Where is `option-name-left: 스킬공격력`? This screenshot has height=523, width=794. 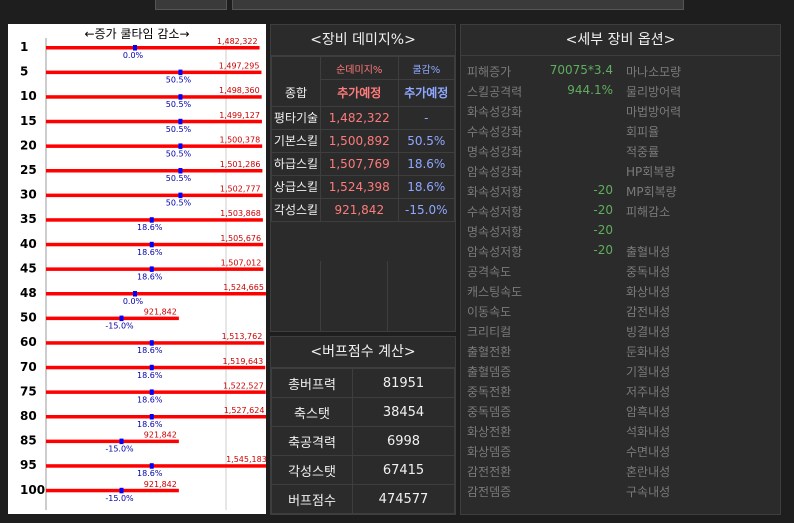 option-name-left: 스킬공격력 is located at coordinates (495, 92).